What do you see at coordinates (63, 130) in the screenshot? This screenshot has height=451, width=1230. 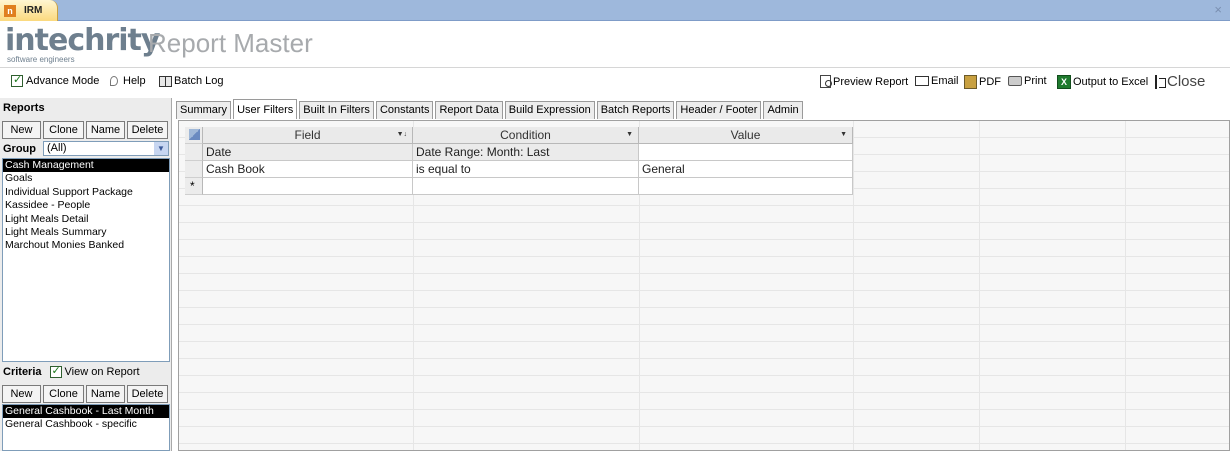 I see `reports-clone-button: Clone` at bounding box center [63, 130].